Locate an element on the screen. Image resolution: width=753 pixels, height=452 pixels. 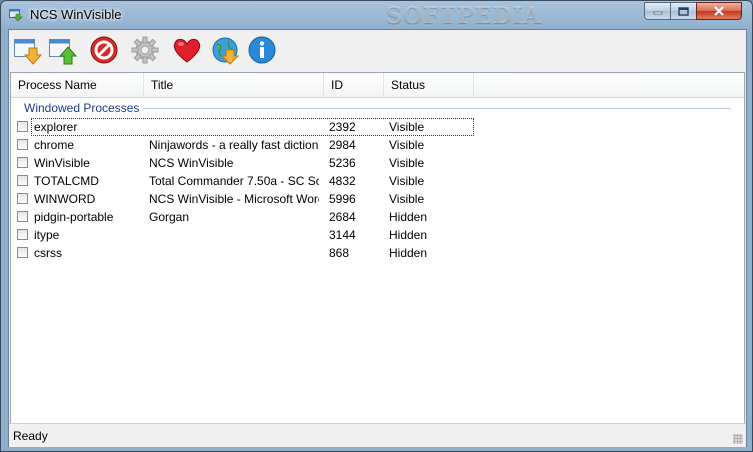
update-button is located at coordinates (225, 50).